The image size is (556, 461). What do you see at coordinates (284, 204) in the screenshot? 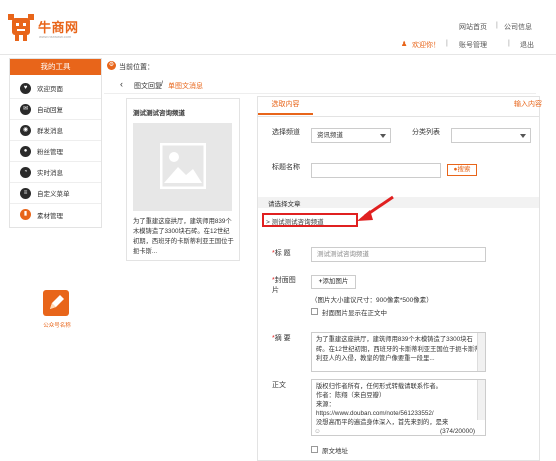
I see `section-label: 请选择文章` at bounding box center [284, 204].